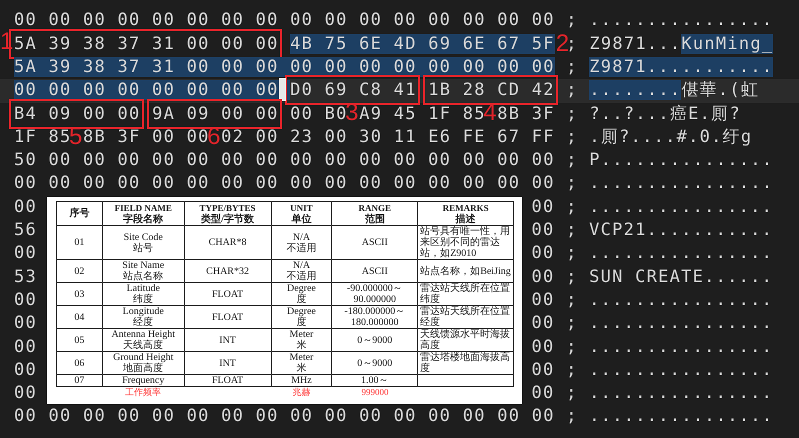 The height and width of the screenshot is (438, 799). What do you see at coordinates (227, 340) in the screenshot?
I see `table-cell: INT` at bounding box center [227, 340].